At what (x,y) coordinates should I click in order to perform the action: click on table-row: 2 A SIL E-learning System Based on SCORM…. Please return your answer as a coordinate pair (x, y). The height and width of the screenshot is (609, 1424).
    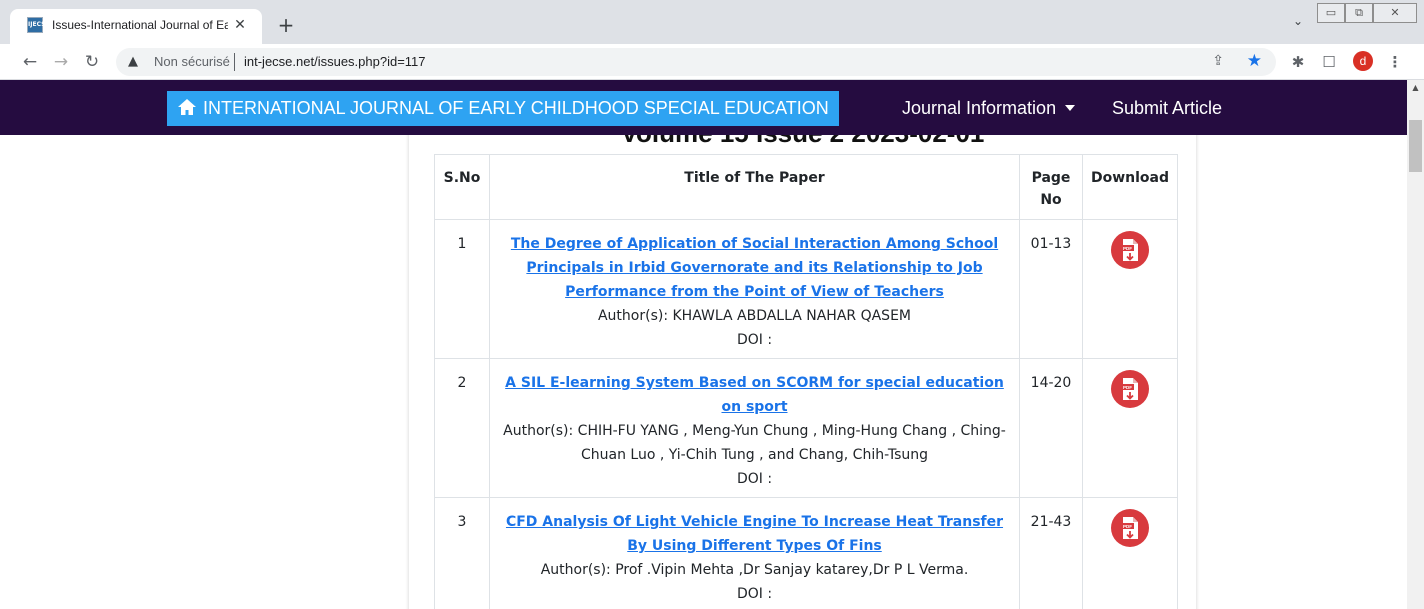
    Looking at the image, I should click on (806, 428).